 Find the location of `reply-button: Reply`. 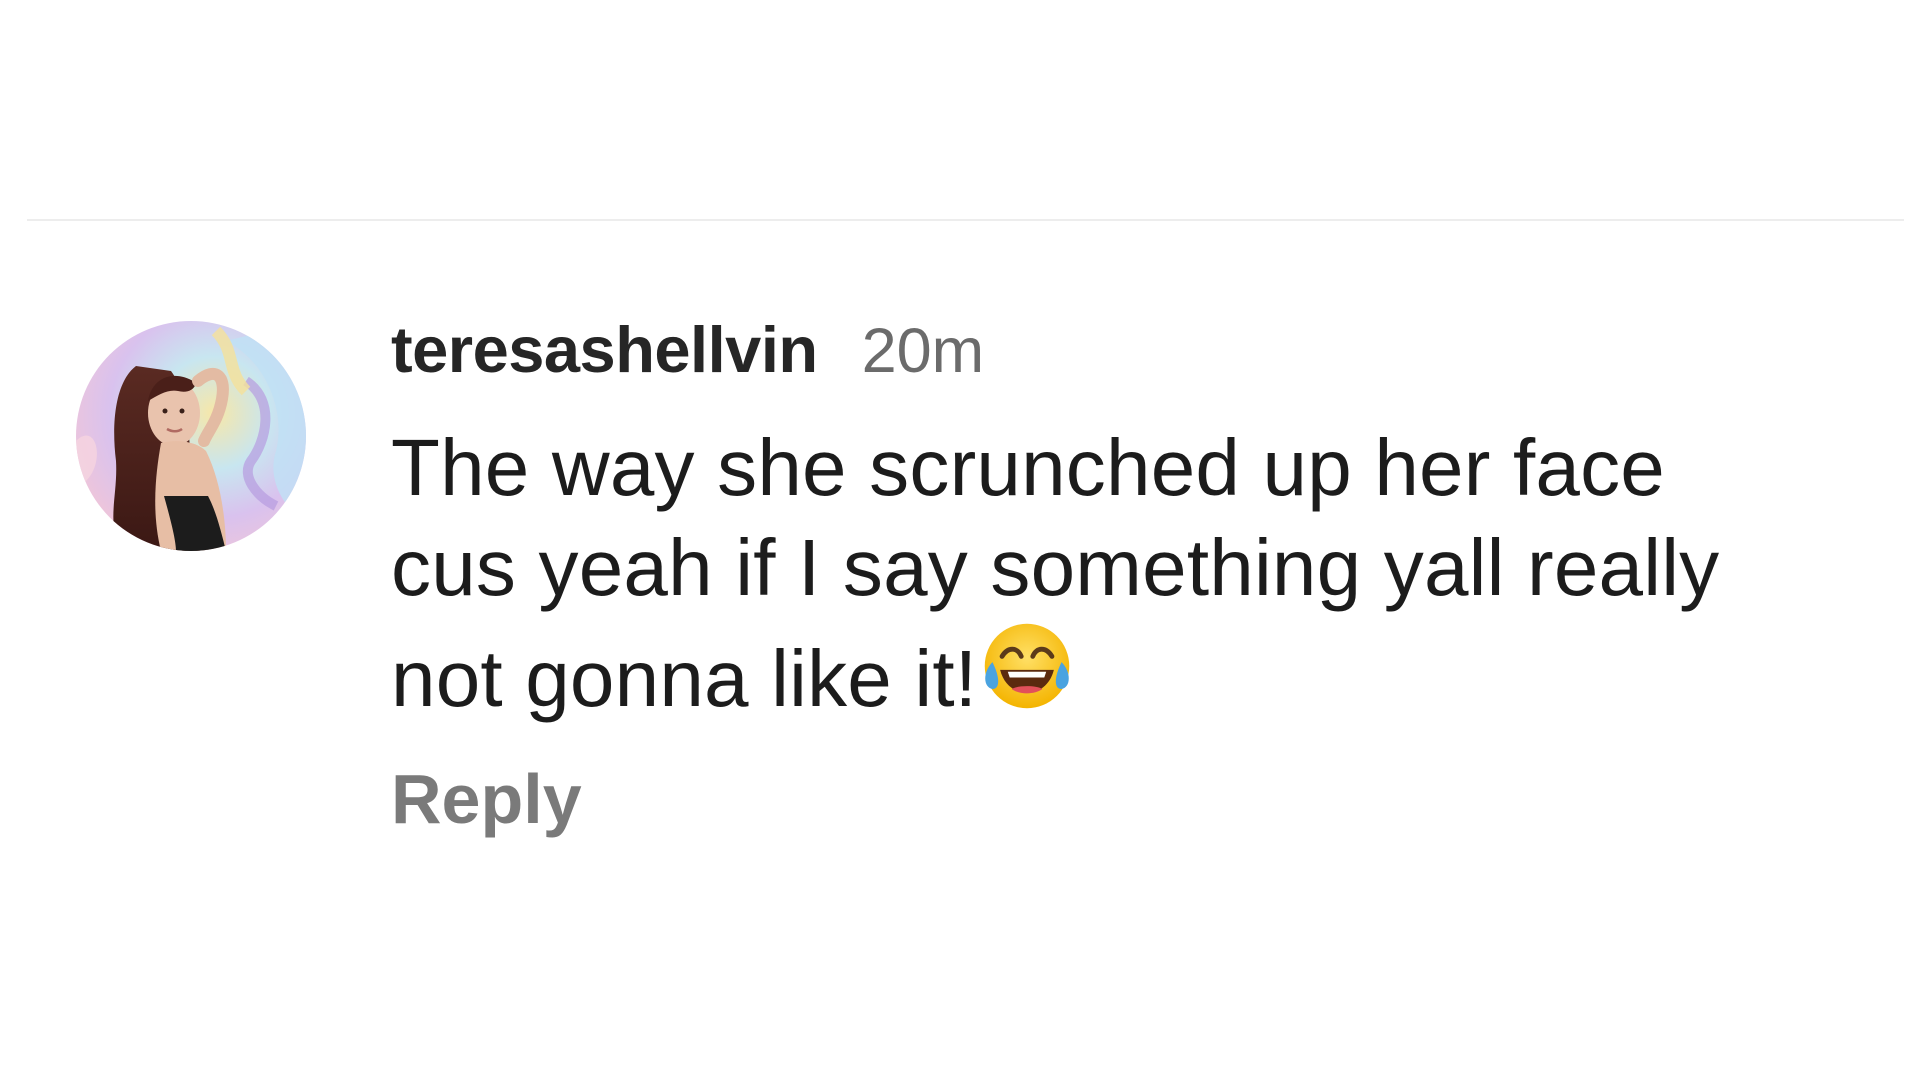

reply-button: Reply is located at coordinates (486, 799).